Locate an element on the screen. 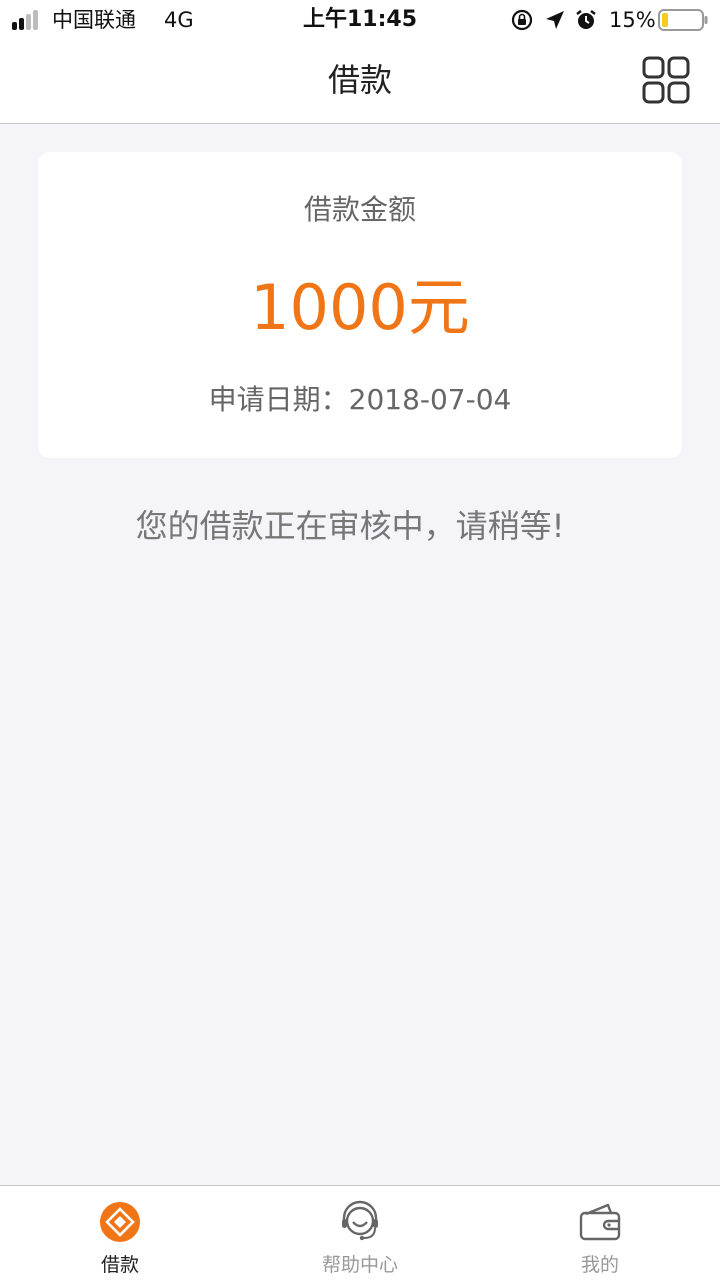 The image size is (720, 1281). page-title: 借款 is located at coordinates (359, 80).